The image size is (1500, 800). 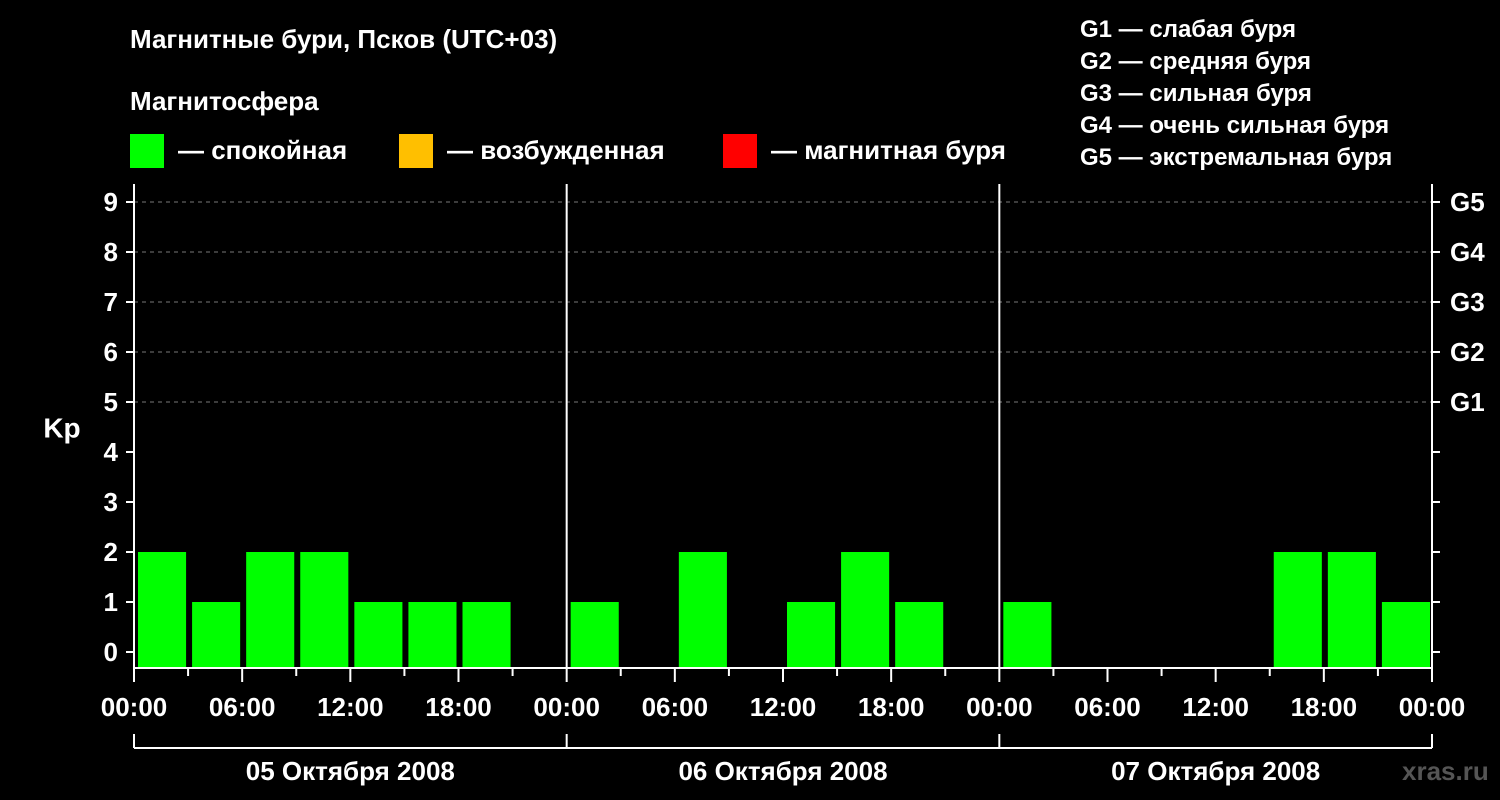 What do you see at coordinates (111, 202) in the screenshot?
I see `y-tick-label-9: 9` at bounding box center [111, 202].